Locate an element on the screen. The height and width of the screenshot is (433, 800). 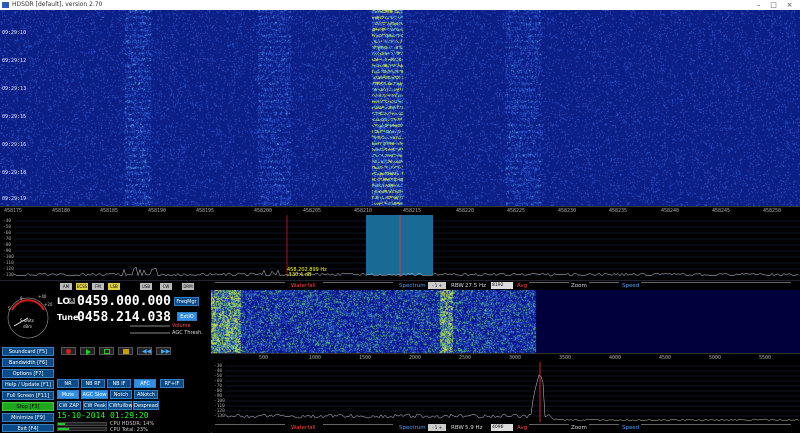
db-label: -40 is located at coordinates (7, 221).